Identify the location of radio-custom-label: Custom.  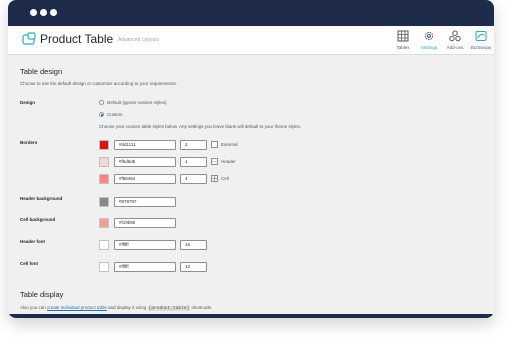
(115, 114).